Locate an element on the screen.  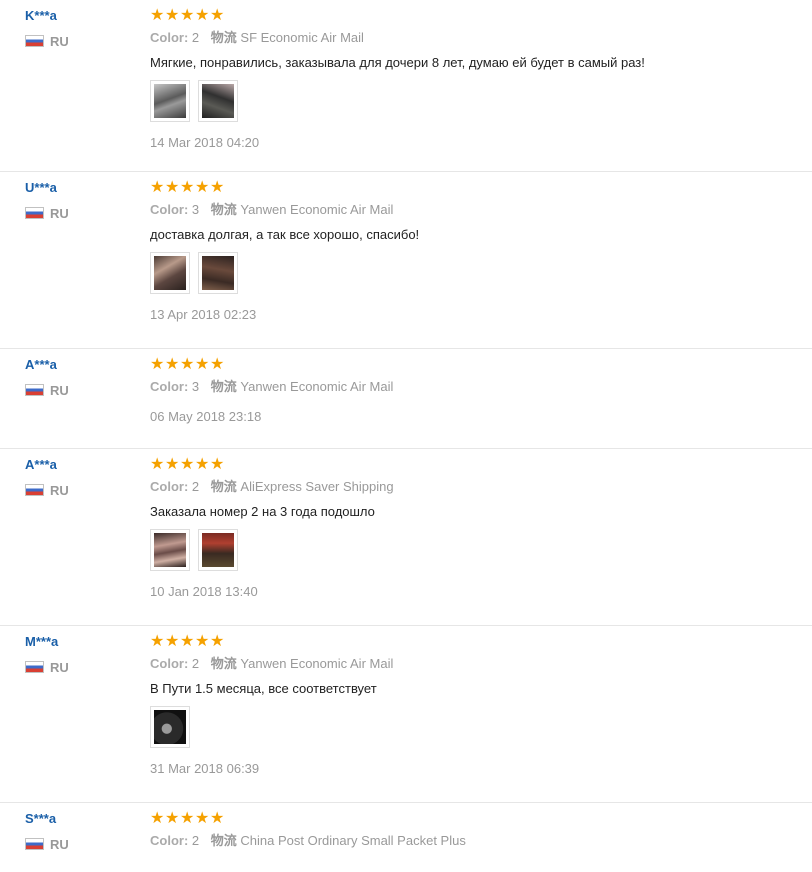
review-date: 10 Jan 2018 13:40 is located at coordinates (204, 591).